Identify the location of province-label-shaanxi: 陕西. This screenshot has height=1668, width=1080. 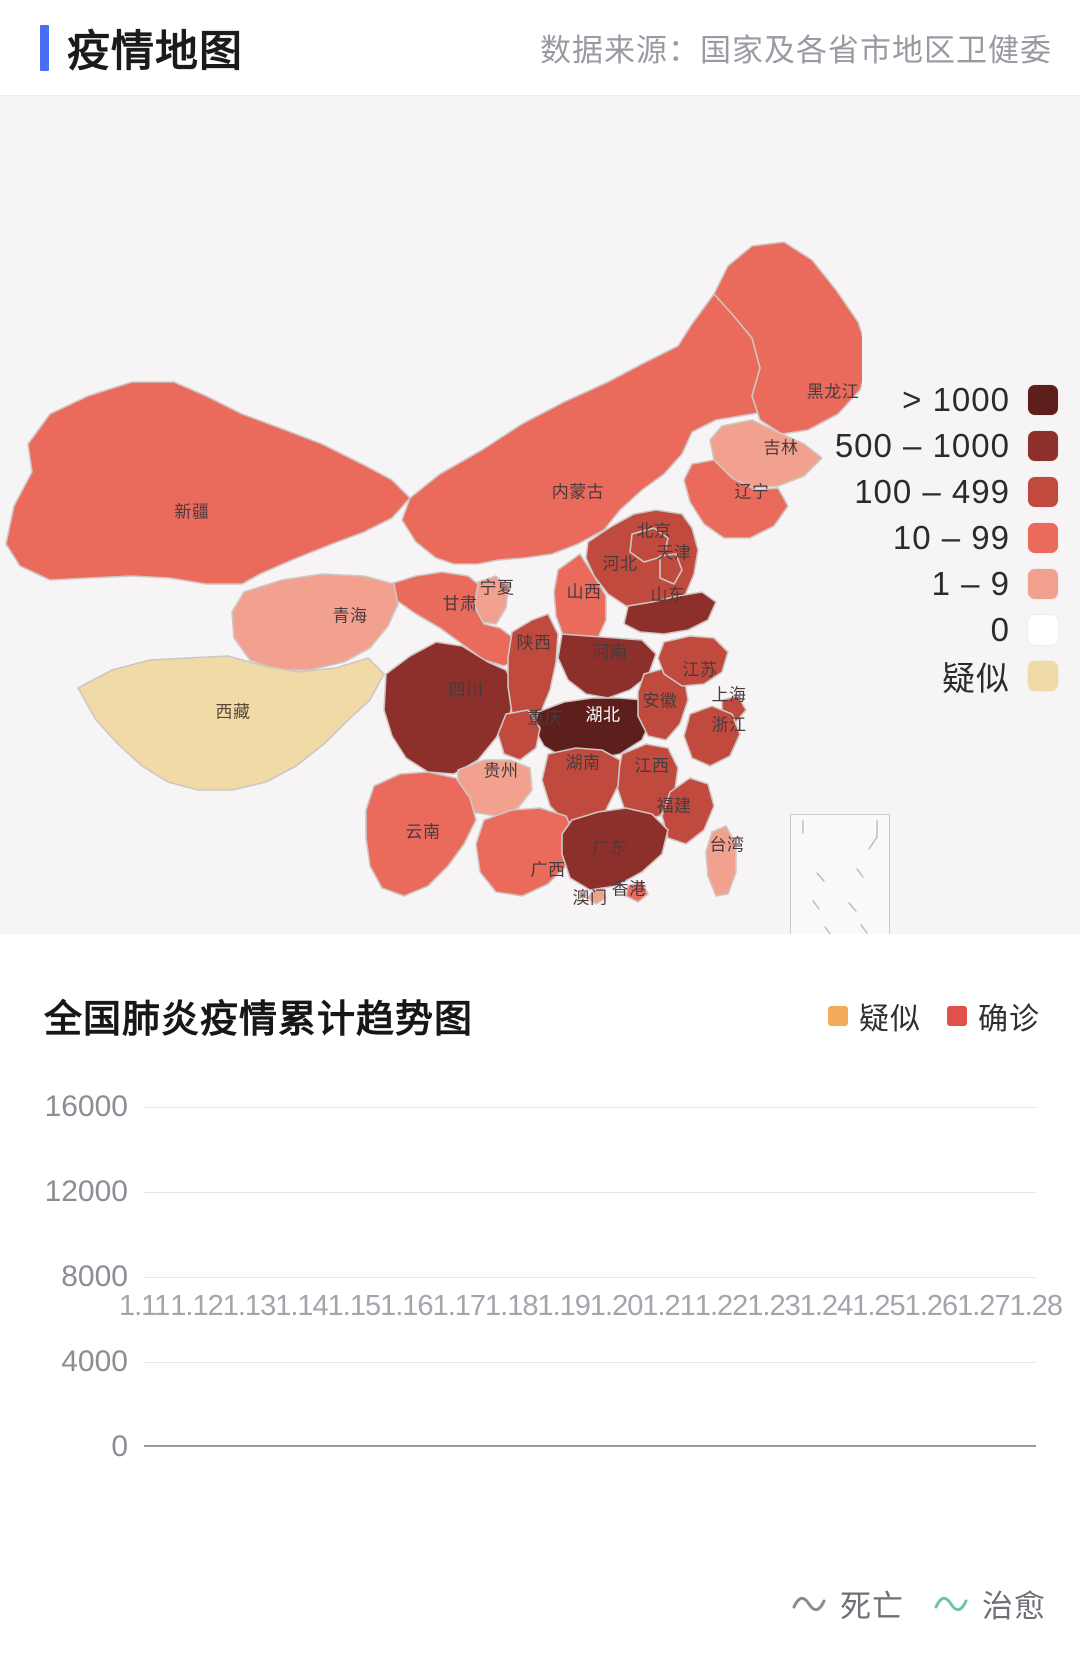
(534, 643).